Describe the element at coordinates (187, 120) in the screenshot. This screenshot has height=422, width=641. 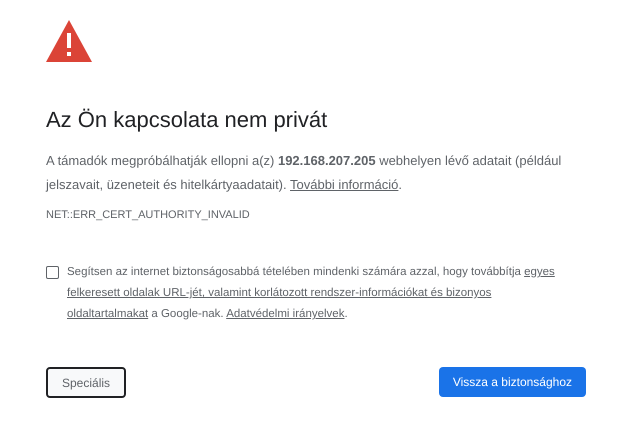
I see `page-title: Az Ön kapcsolata nem privát` at that location.